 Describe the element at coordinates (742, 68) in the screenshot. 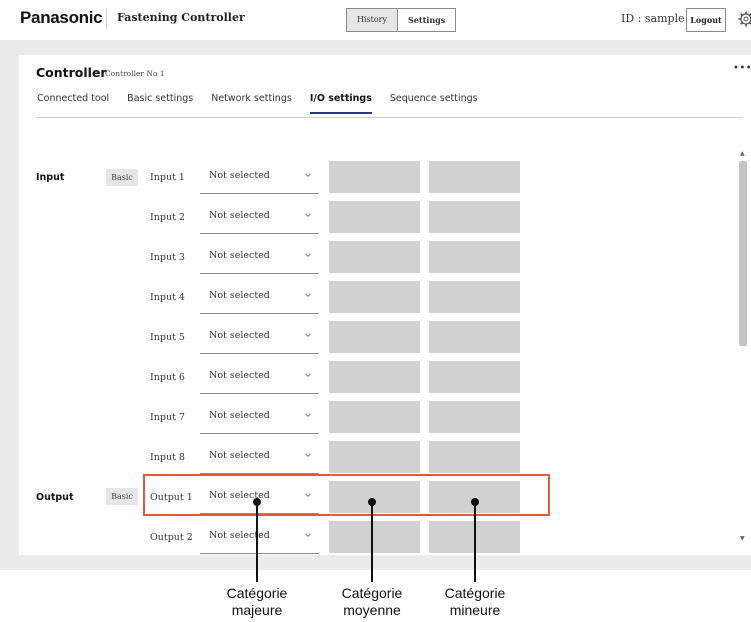

I see `more-menu-icon: •••` at that location.